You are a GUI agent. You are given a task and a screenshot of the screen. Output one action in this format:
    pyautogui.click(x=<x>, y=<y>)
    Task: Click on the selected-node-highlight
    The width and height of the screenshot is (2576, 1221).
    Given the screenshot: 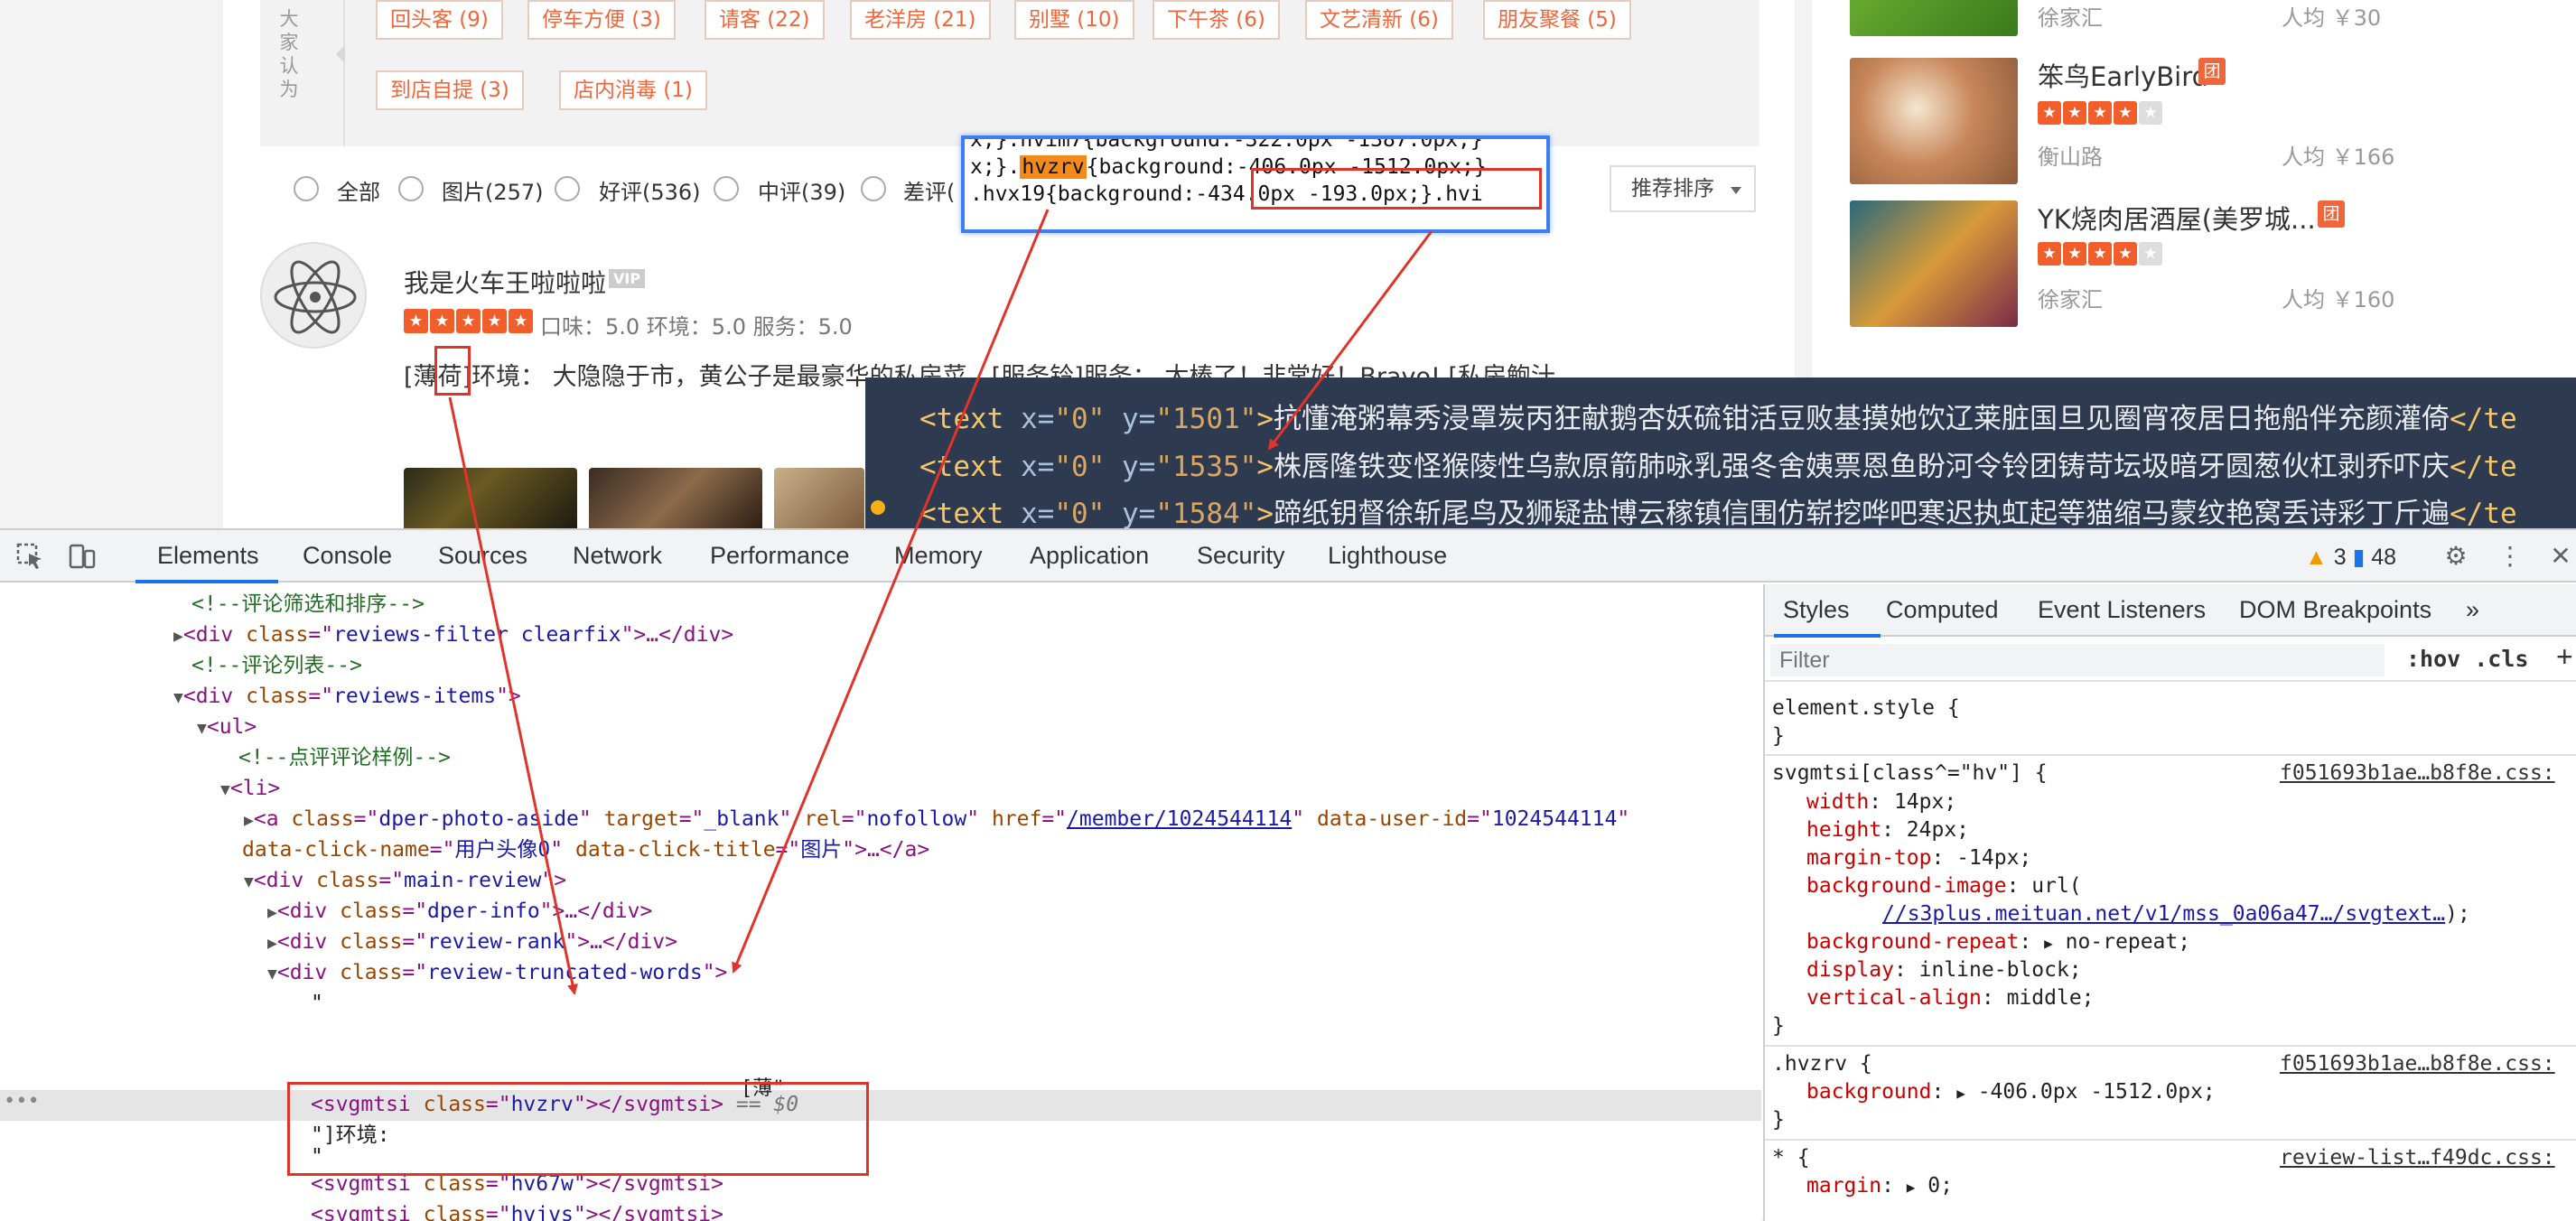 What is the action you would take?
    pyautogui.click(x=880, y=1105)
    